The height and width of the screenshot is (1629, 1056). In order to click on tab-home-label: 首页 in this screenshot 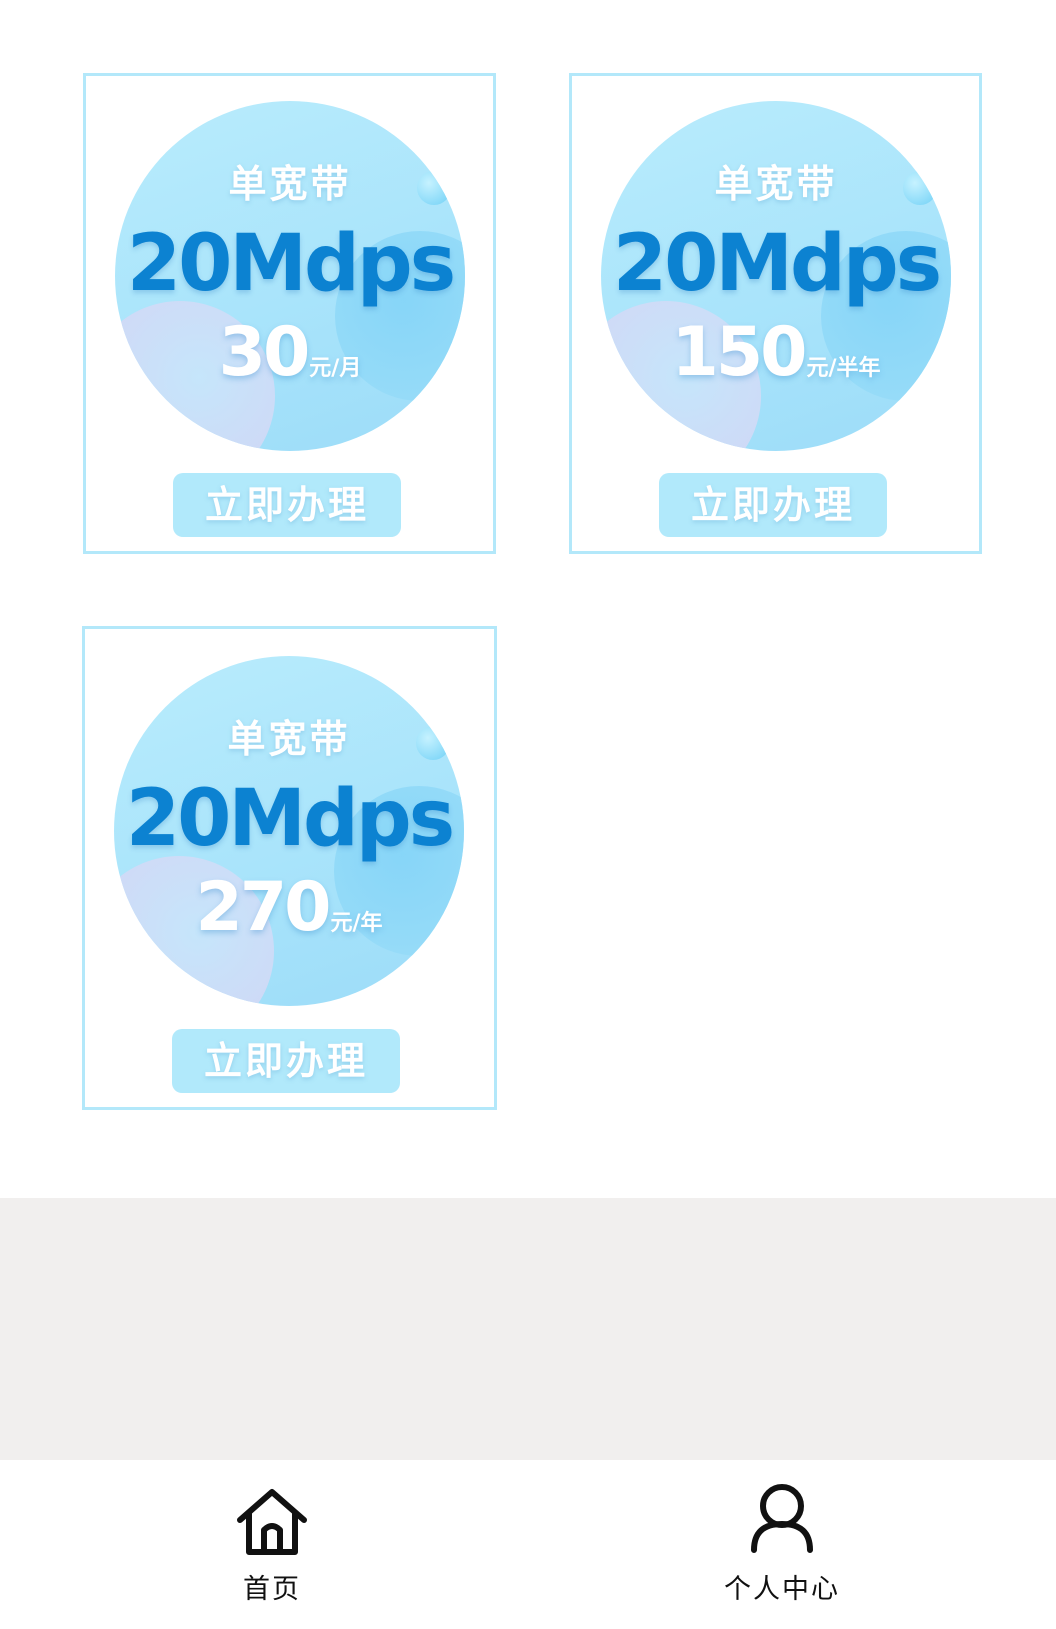, I will do `click(272, 1589)`.